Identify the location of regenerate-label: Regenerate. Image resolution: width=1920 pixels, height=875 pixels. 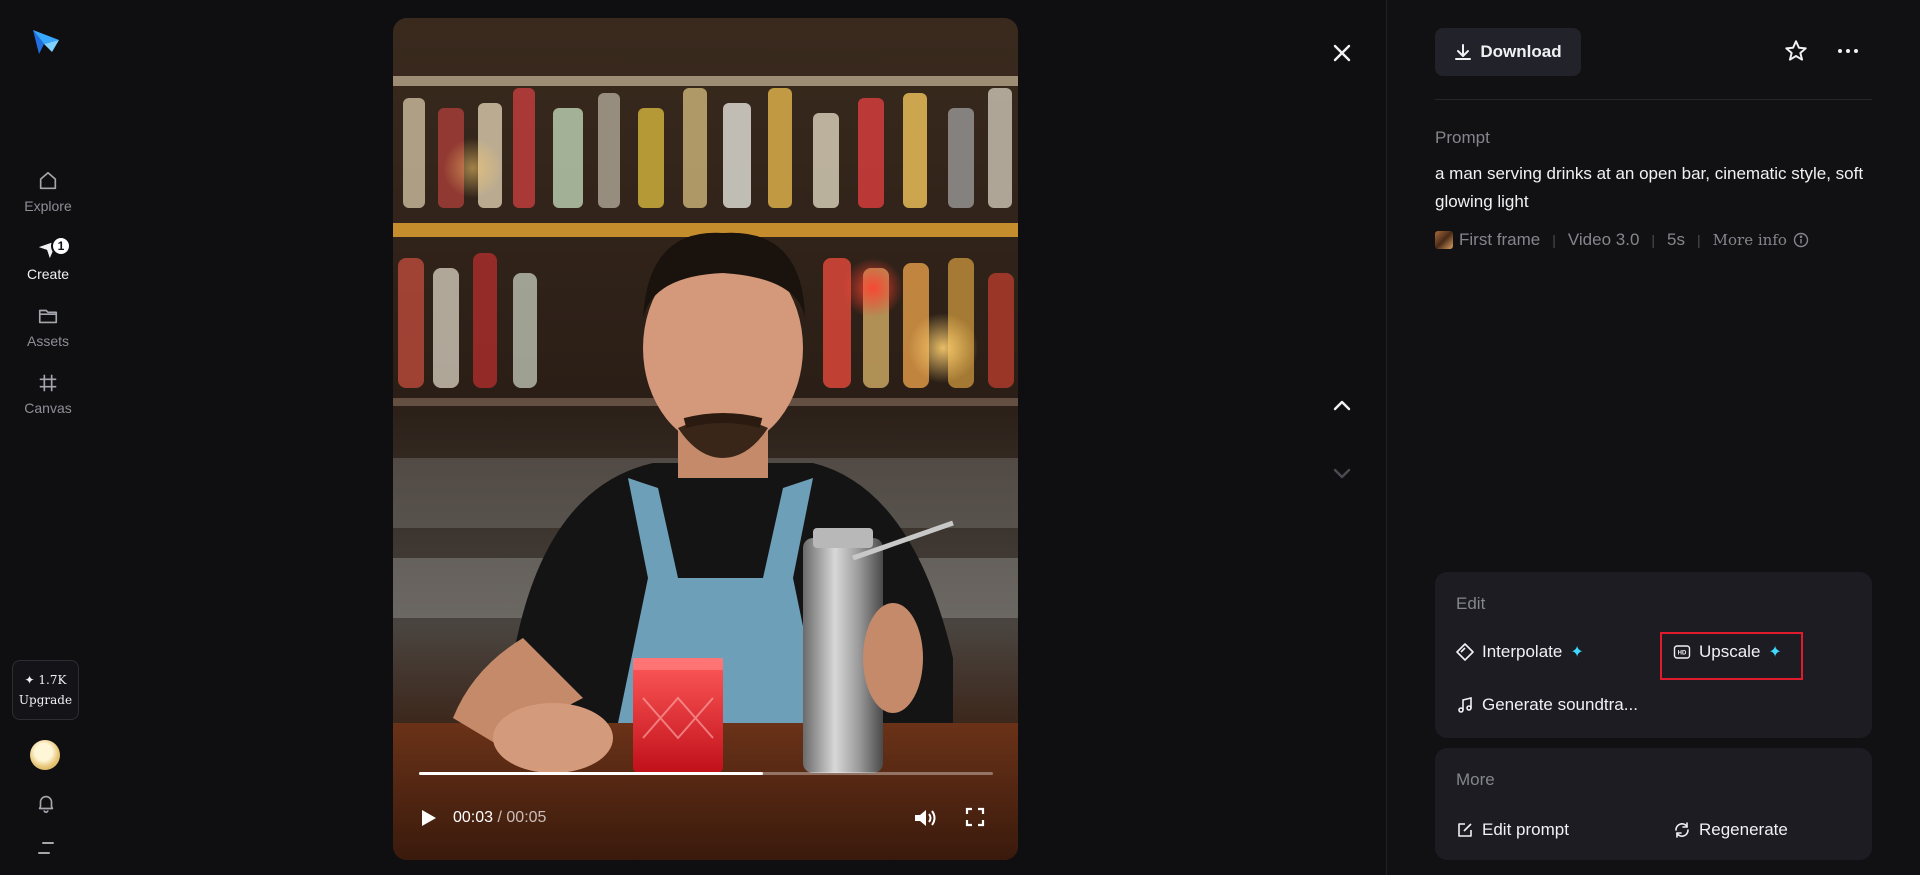
(1743, 829).